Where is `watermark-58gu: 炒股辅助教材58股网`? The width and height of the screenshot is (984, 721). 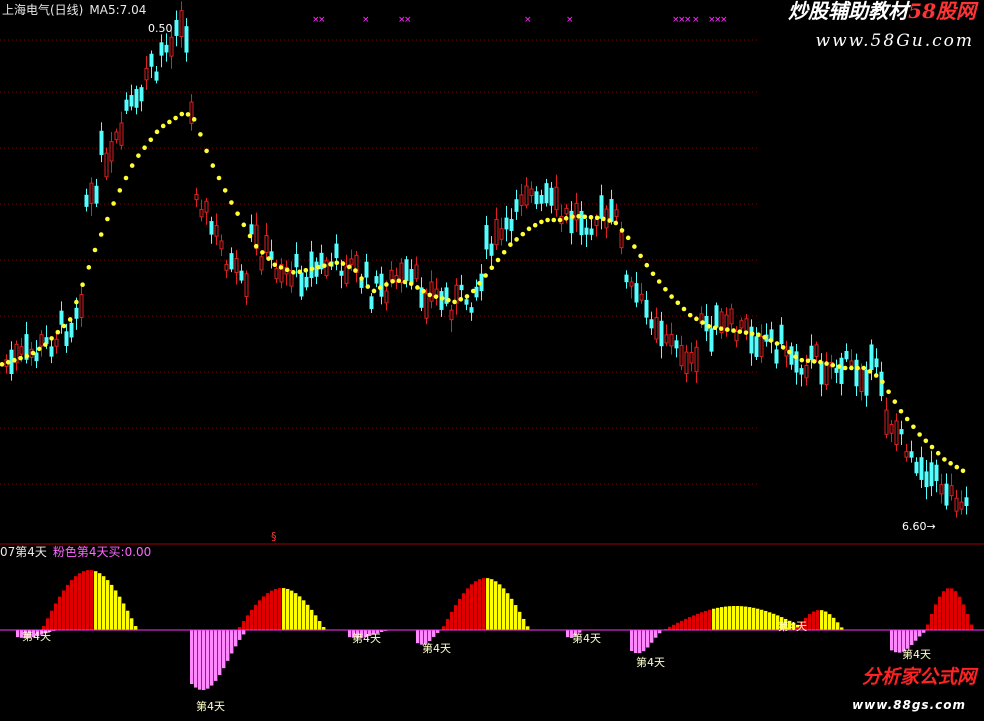 watermark-58gu: 炒股辅助教材58股网 is located at coordinates (882, 11).